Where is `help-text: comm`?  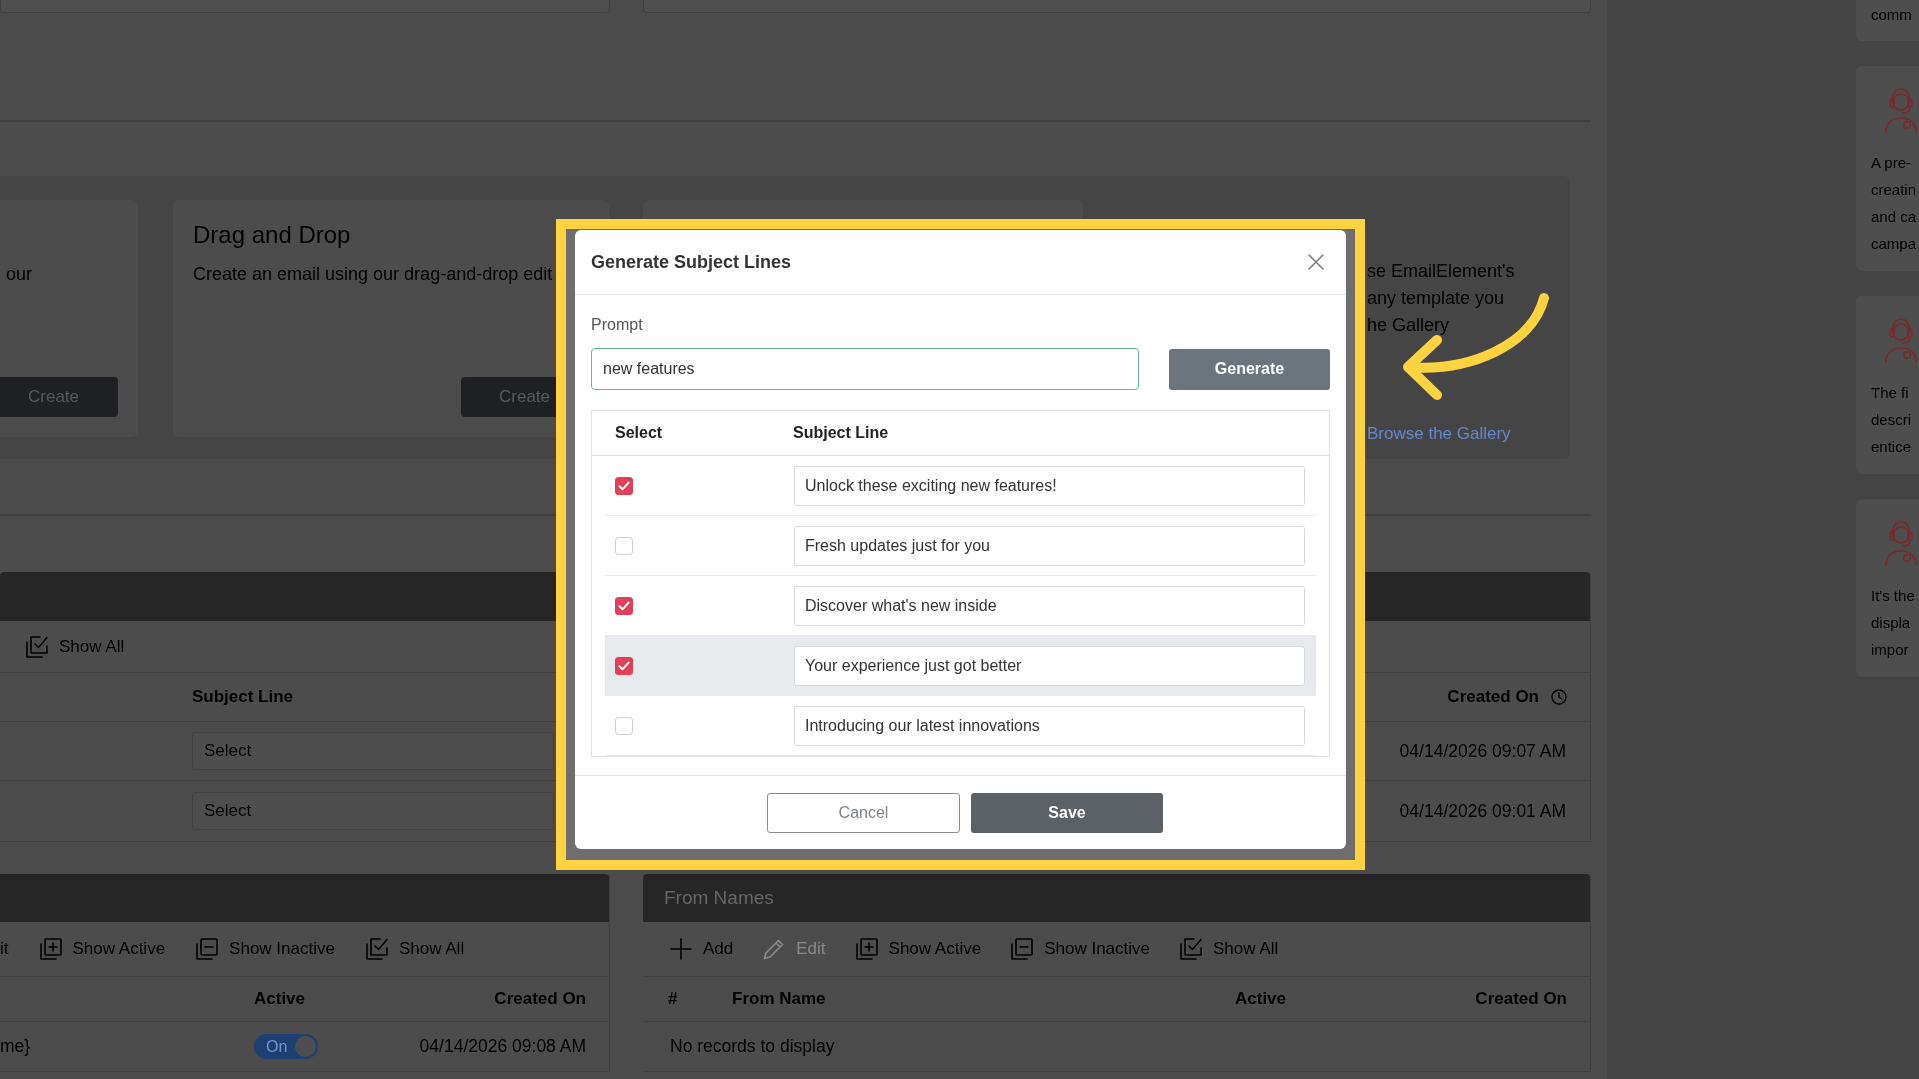 help-text: comm is located at coordinates (1892, 15).